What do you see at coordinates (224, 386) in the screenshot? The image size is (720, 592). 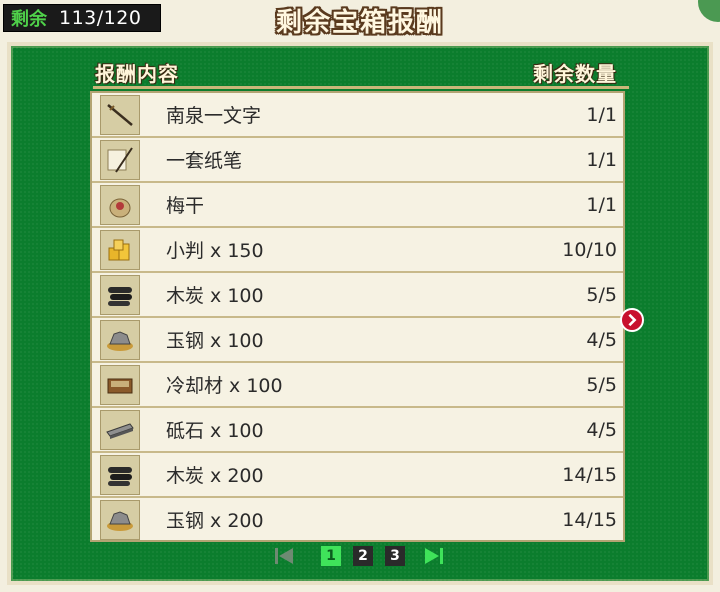 I see `reward-name: 冷却材 x 100` at bounding box center [224, 386].